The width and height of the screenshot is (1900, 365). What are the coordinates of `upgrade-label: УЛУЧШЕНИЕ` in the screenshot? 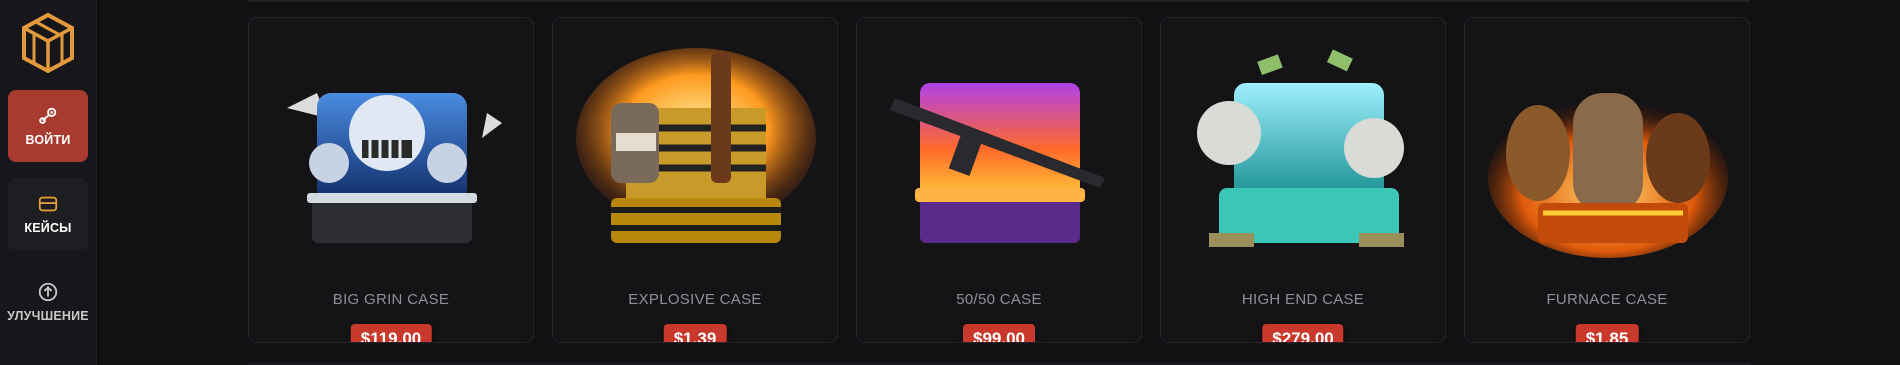 It's located at (48, 316).